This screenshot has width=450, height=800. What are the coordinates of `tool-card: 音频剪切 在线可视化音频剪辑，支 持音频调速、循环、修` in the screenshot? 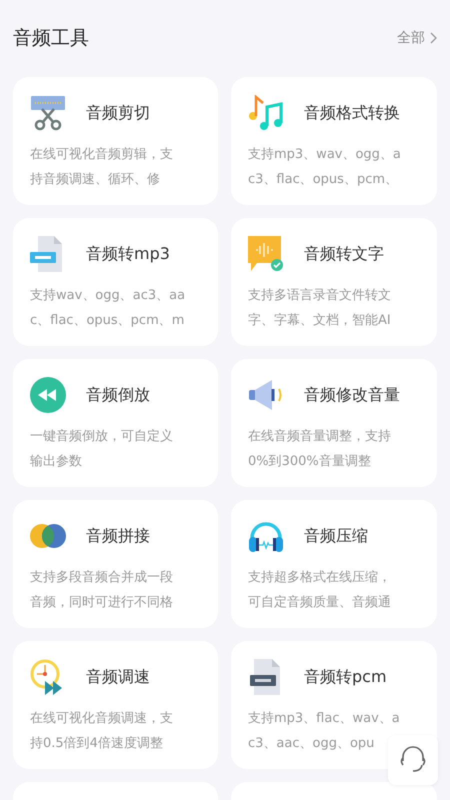 It's located at (115, 141).